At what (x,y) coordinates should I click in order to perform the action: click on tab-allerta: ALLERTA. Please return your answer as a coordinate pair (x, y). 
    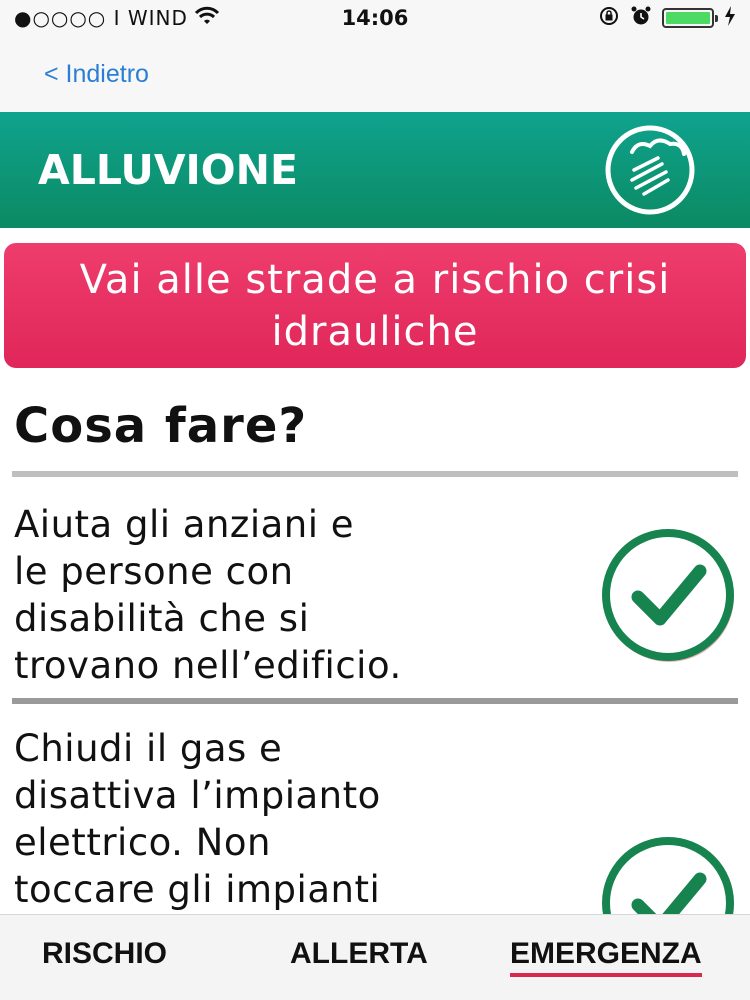
    Looking at the image, I should click on (359, 954).